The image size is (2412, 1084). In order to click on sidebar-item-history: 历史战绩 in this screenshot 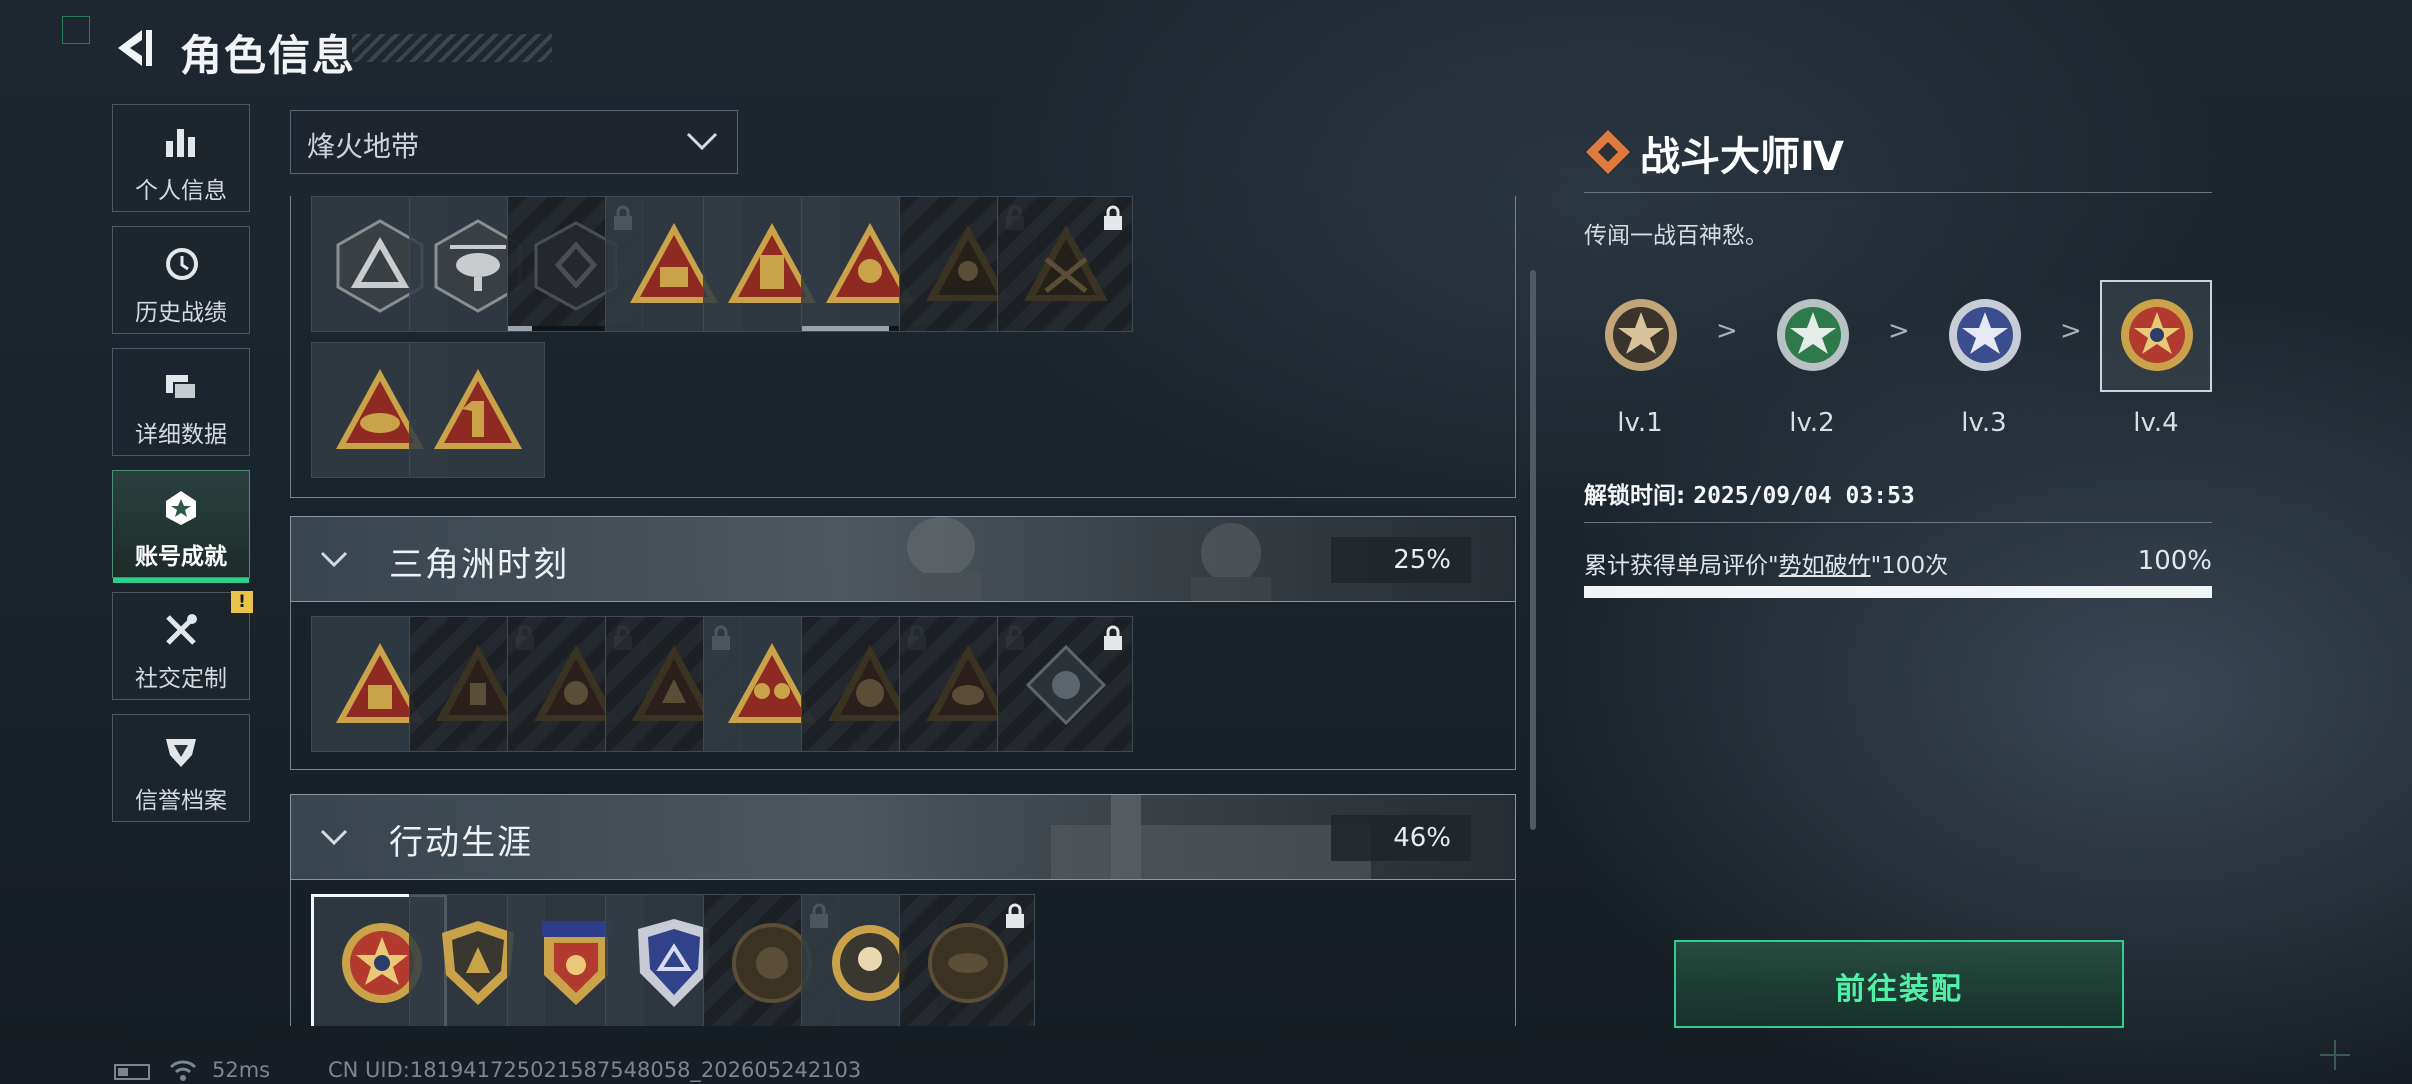, I will do `click(181, 280)`.